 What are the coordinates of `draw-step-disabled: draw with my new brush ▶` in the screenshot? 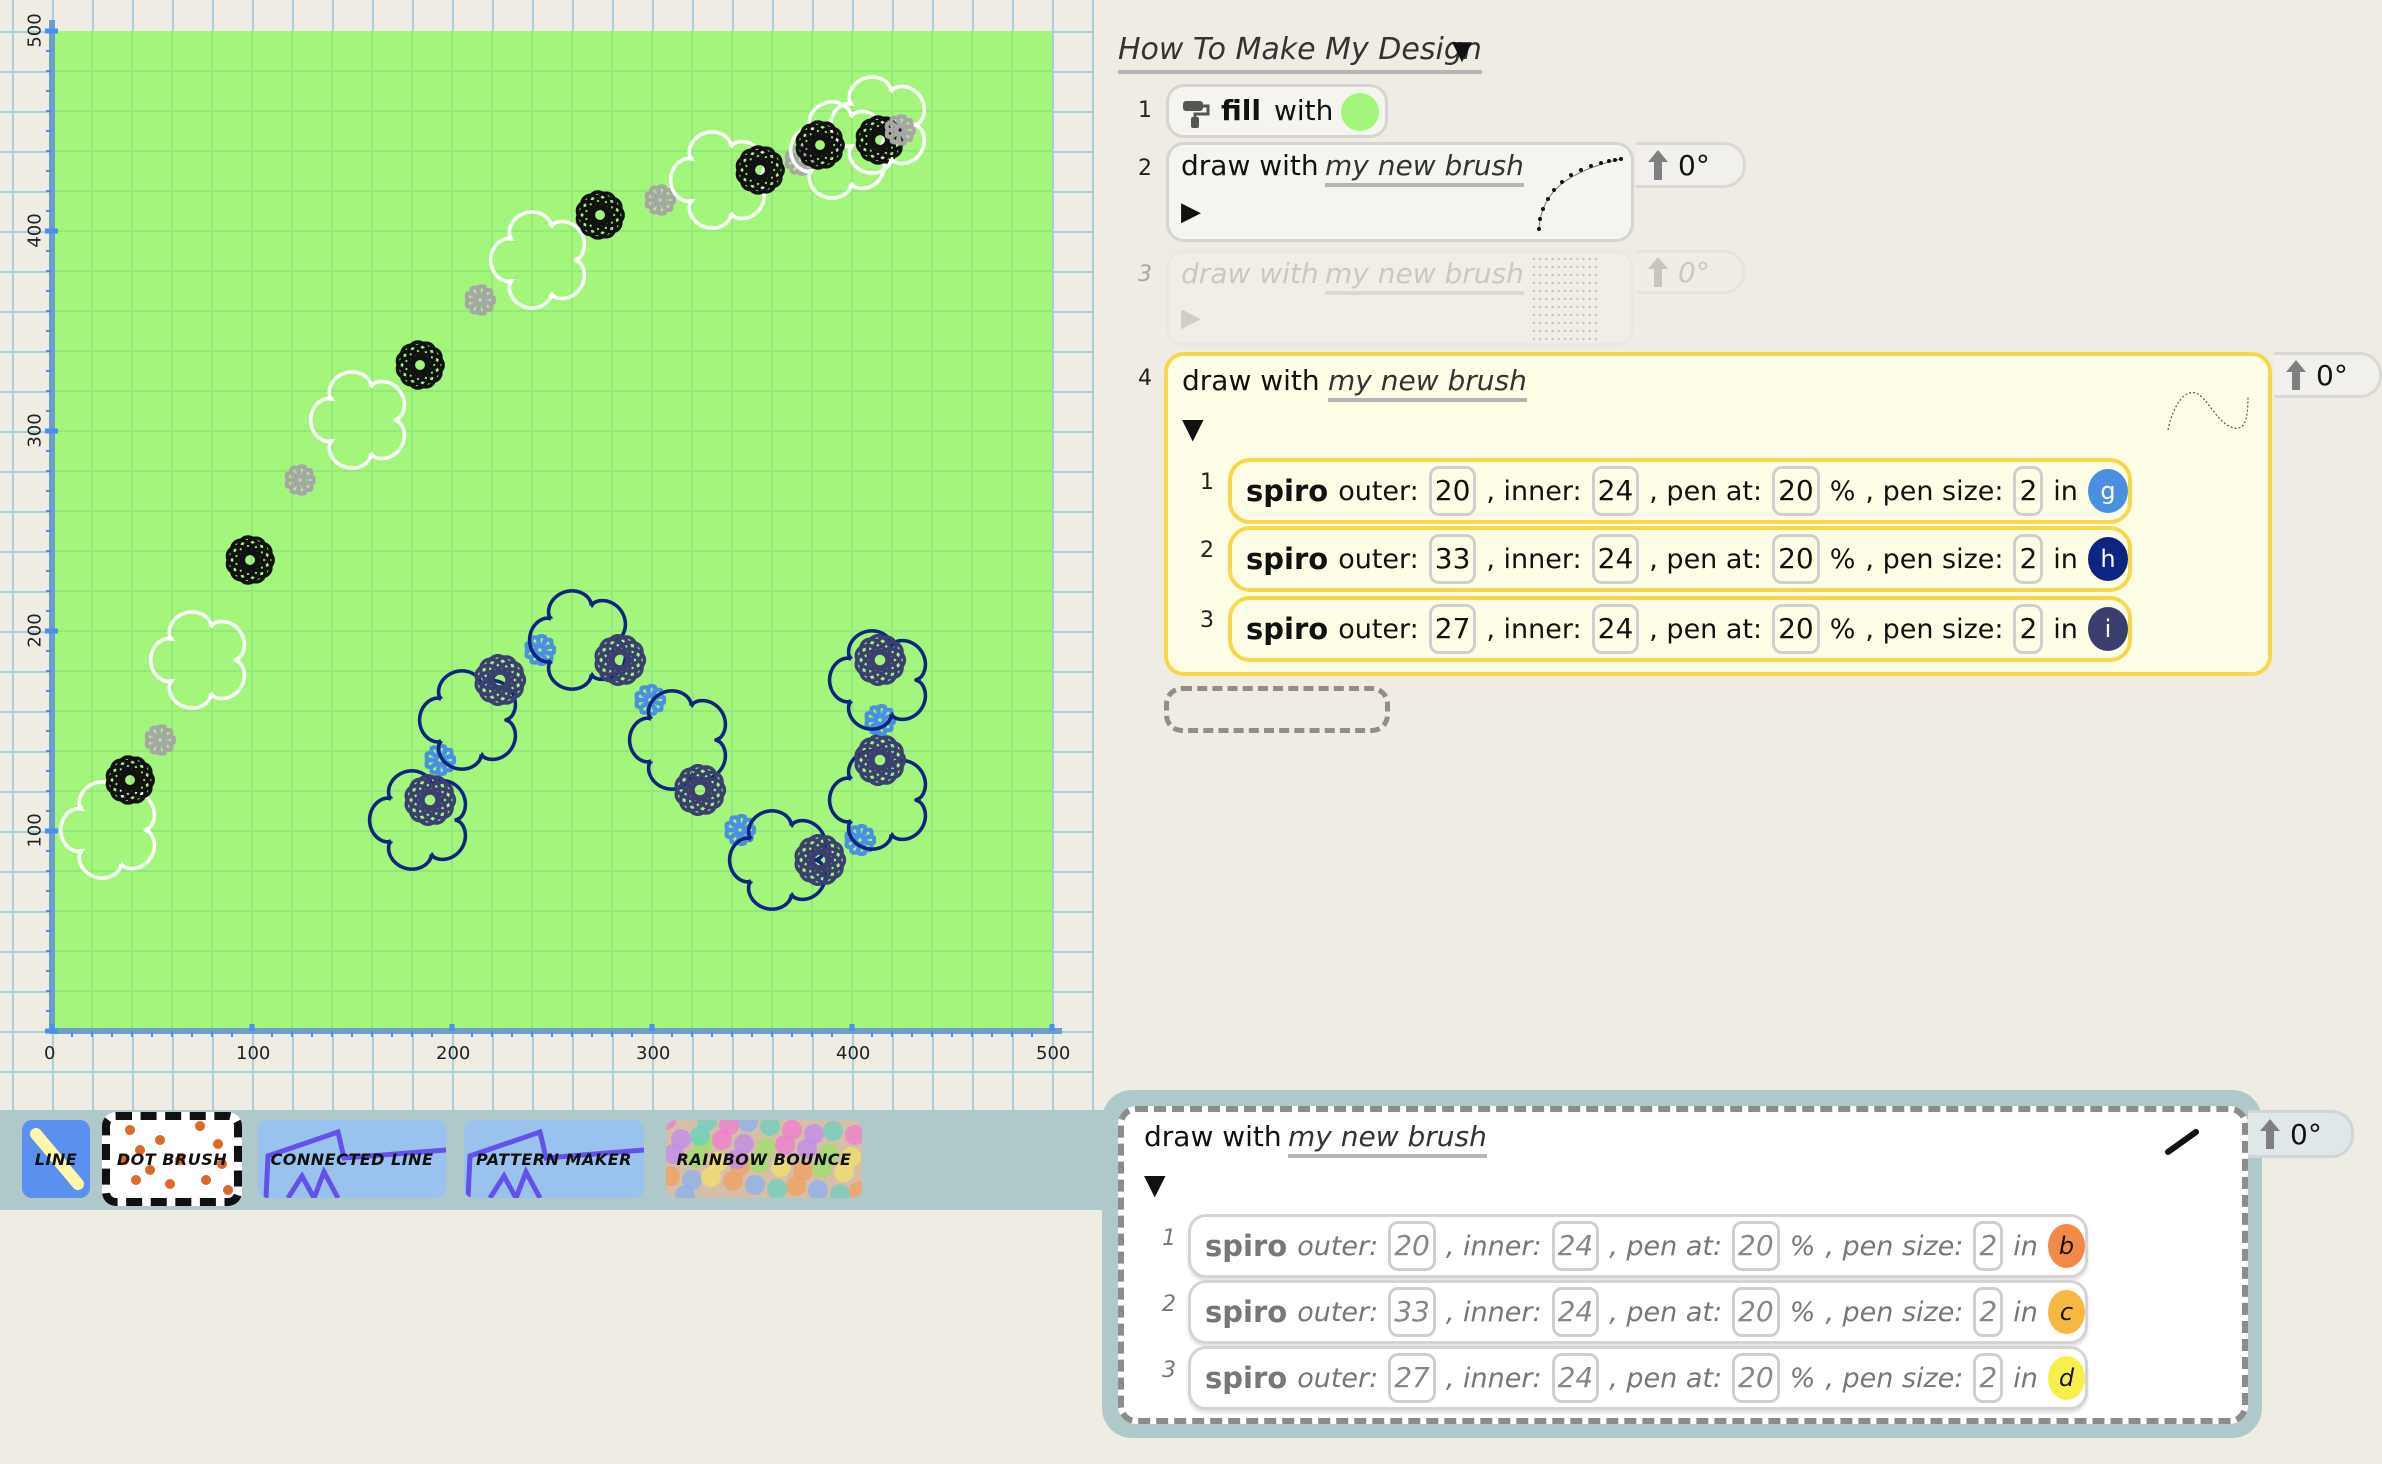 It's located at (1400, 298).